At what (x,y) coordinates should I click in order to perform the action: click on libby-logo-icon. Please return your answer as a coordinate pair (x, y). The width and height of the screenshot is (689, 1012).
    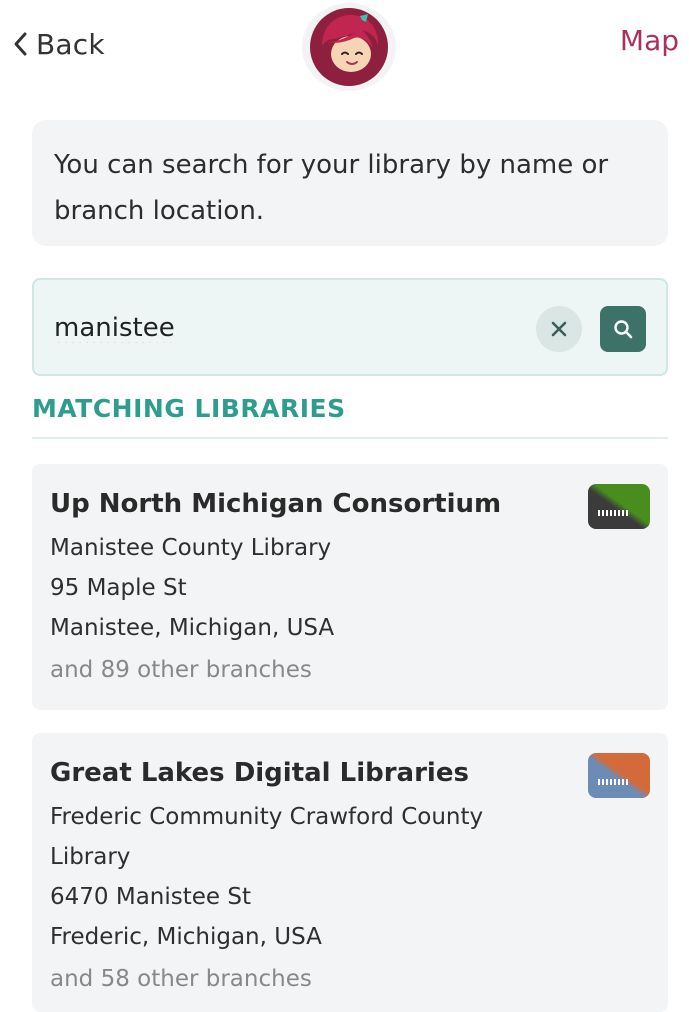
    Looking at the image, I should click on (349, 47).